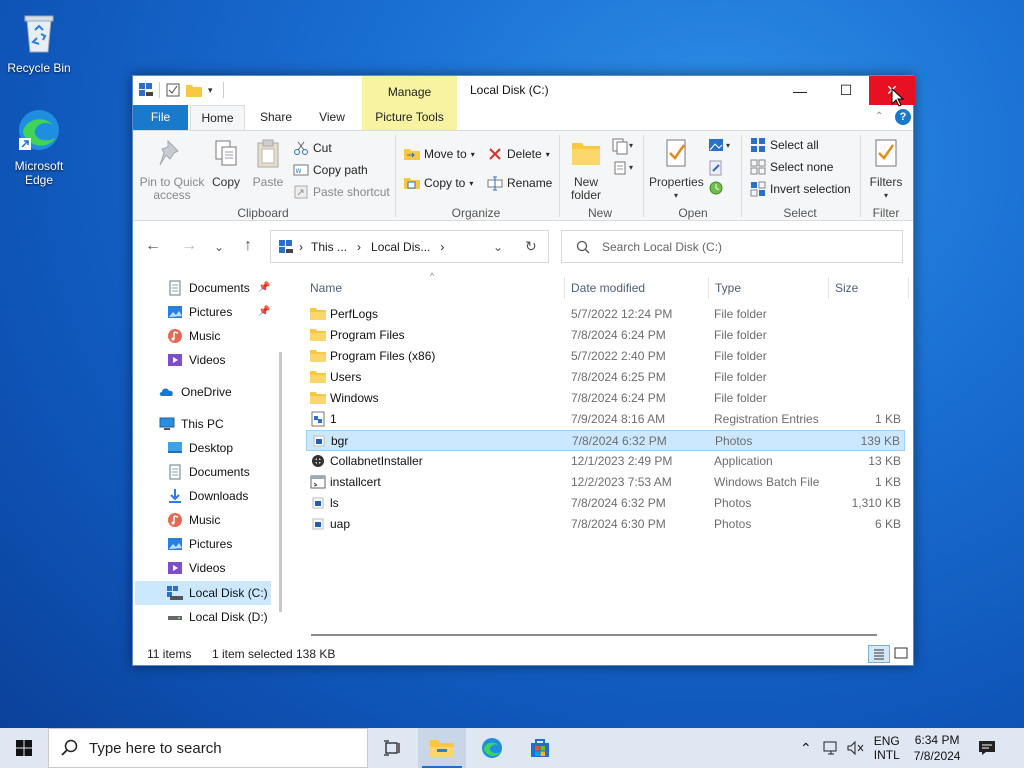  What do you see at coordinates (540, 748) in the screenshot?
I see `taskbar-store-button` at bounding box center [540, 748].